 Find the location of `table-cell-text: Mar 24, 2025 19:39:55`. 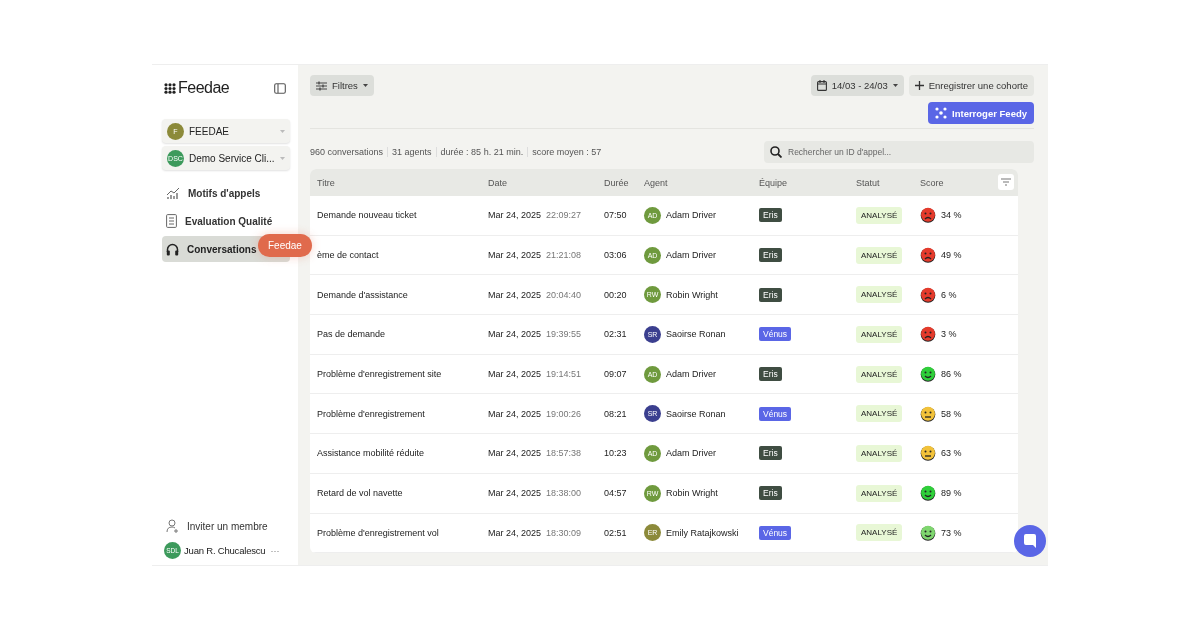

table-cell-text: Mar 24, 2025 19:39:55 is located at coordinates (535, 334).